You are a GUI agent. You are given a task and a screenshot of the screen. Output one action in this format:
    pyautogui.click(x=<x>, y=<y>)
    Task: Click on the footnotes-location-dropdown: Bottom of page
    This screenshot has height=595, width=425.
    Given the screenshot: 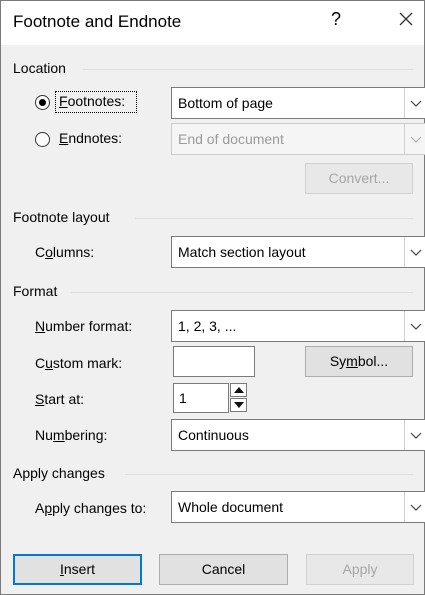 What is the action you would take?
    pyautogui.click(x=298, y=103)
    